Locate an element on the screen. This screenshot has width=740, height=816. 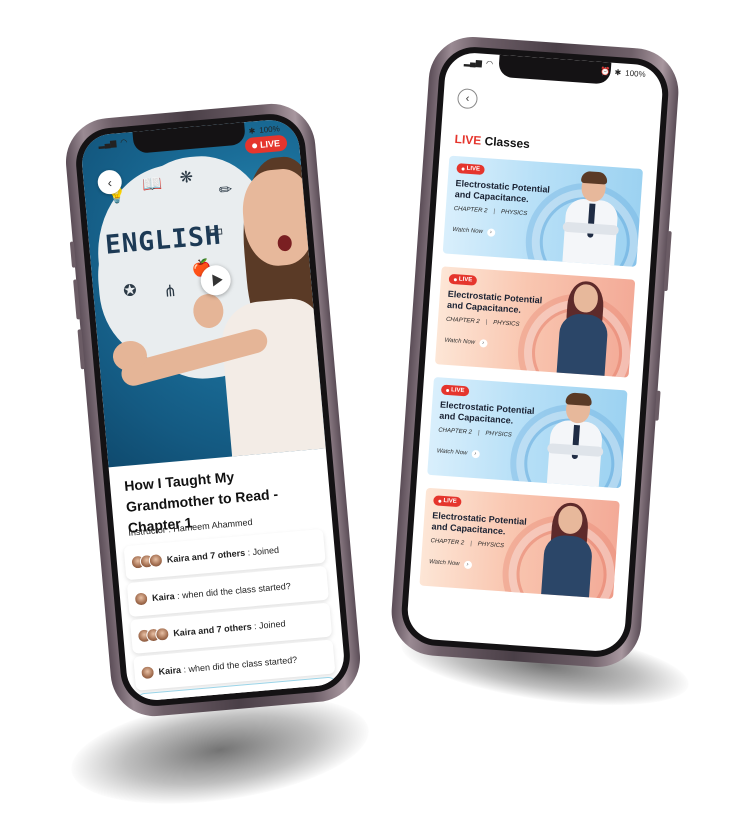
play-icon is located at coordinates (217, 280).